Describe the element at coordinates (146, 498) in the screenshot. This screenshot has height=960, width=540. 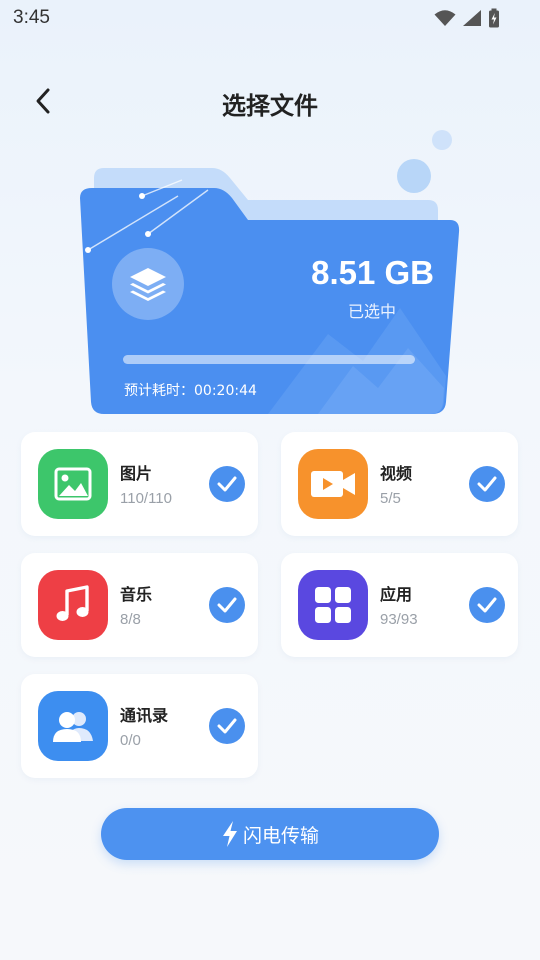
I see `category-count: 110/110` at that location.